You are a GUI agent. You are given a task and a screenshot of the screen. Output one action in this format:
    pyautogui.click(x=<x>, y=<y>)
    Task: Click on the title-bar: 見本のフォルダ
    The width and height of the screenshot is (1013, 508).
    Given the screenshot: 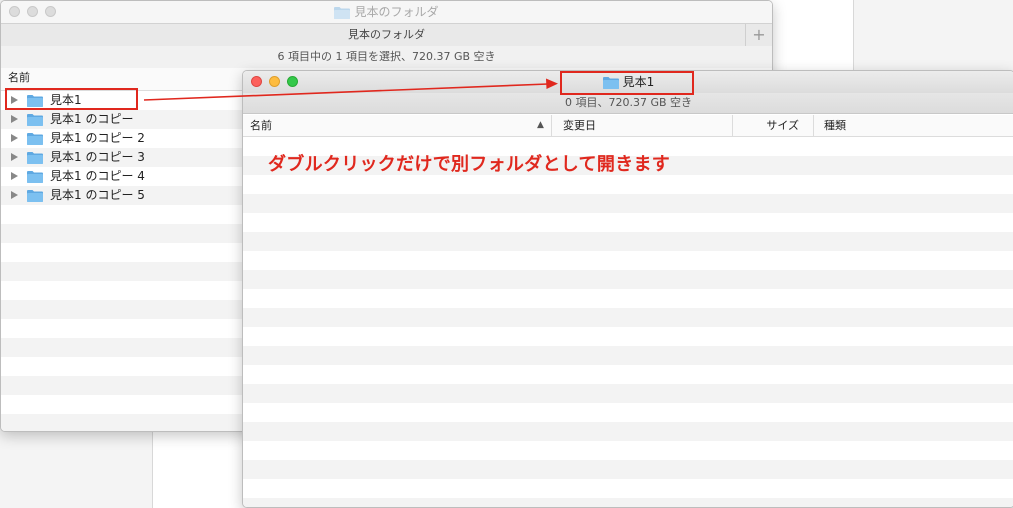 What is the action you would take?
    pyautogui.click(x=386, y=12)
    